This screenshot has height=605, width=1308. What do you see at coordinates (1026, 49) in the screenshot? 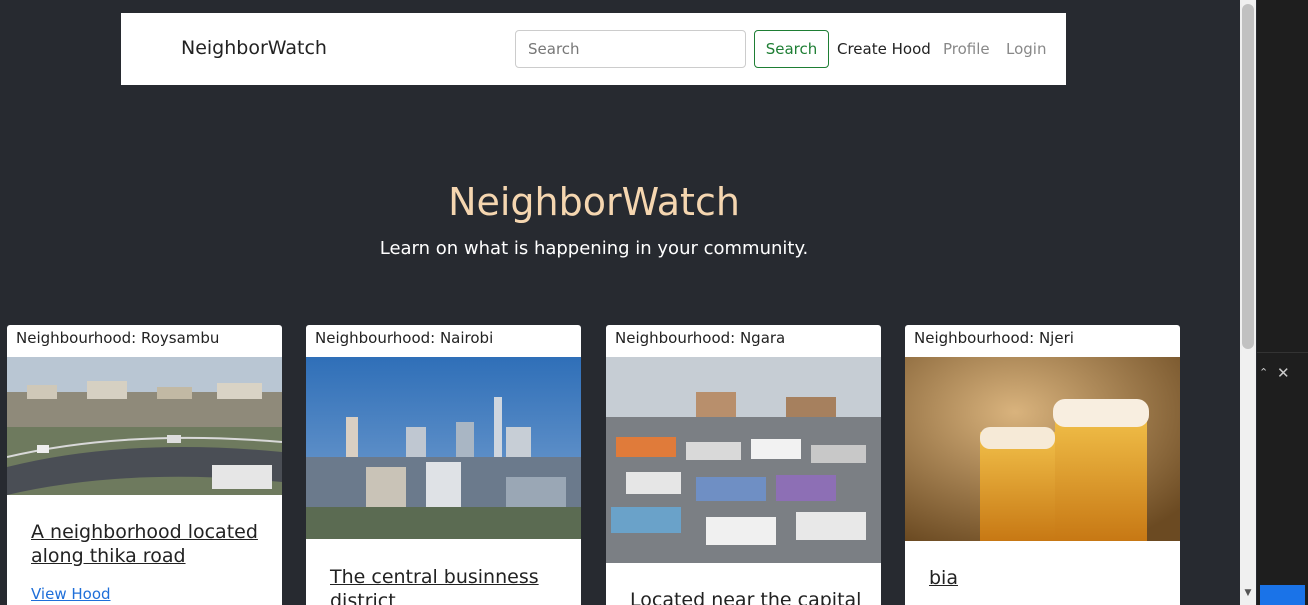
I see `nav-link-login: Login` at bounding box center [1026, 49].